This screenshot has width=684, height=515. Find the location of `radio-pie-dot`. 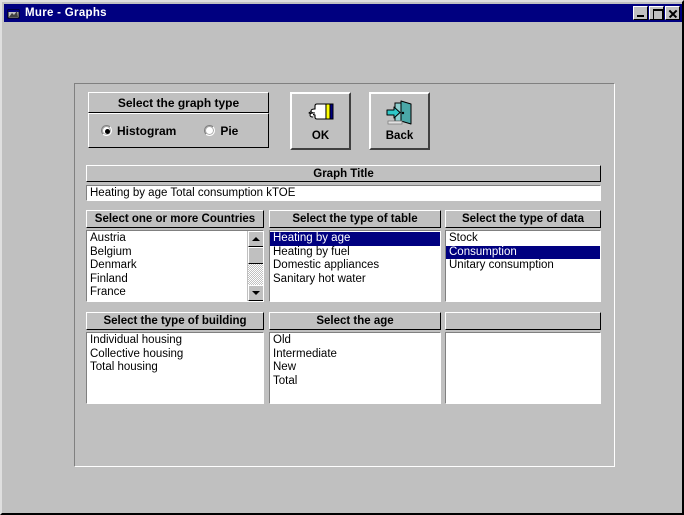

radio-pie-dot is located at coordinates (210, 130).